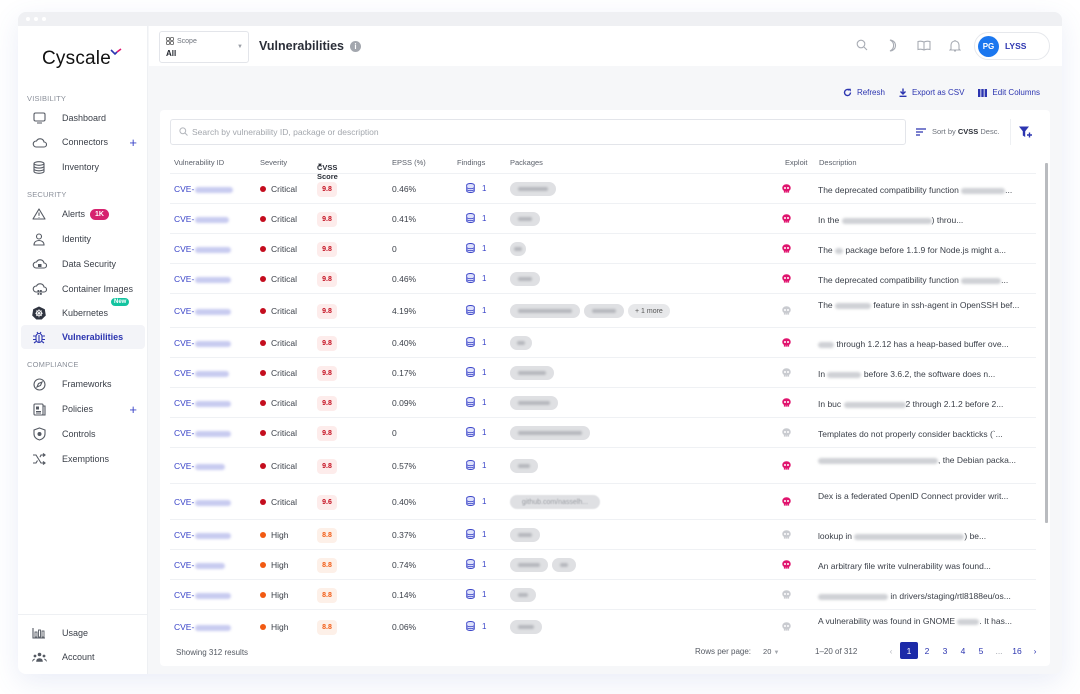 This screenshot has width=1080, height=694. I want to click on sidebar-item-controls: Controls, so click(83, 434).